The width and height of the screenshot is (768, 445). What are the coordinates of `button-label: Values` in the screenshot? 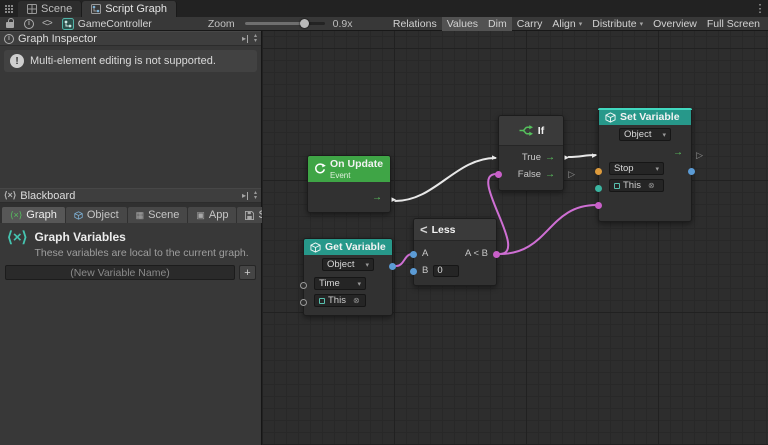 It's located at (462, 23).